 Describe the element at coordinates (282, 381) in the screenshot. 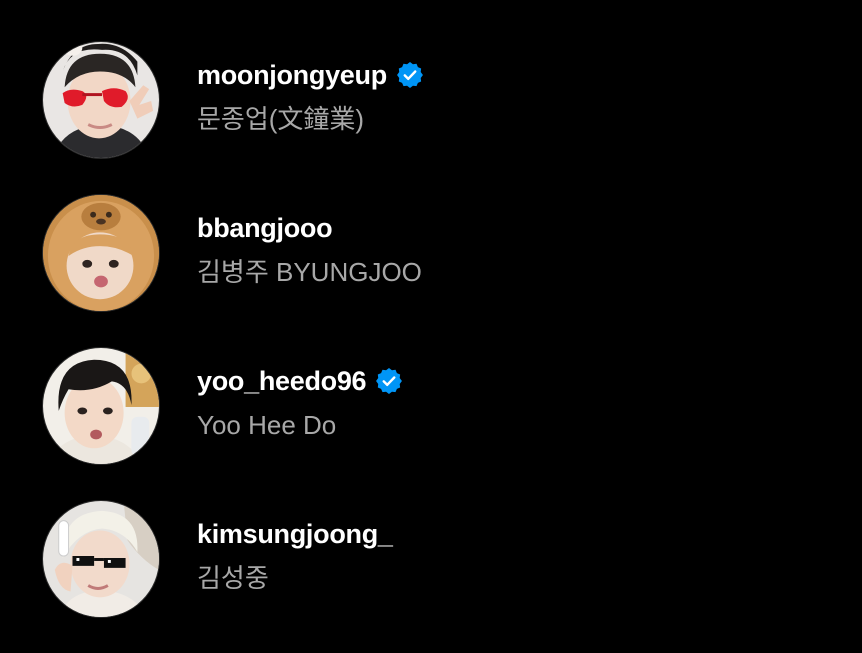

I see `username: yoo_heedo96` at that location.